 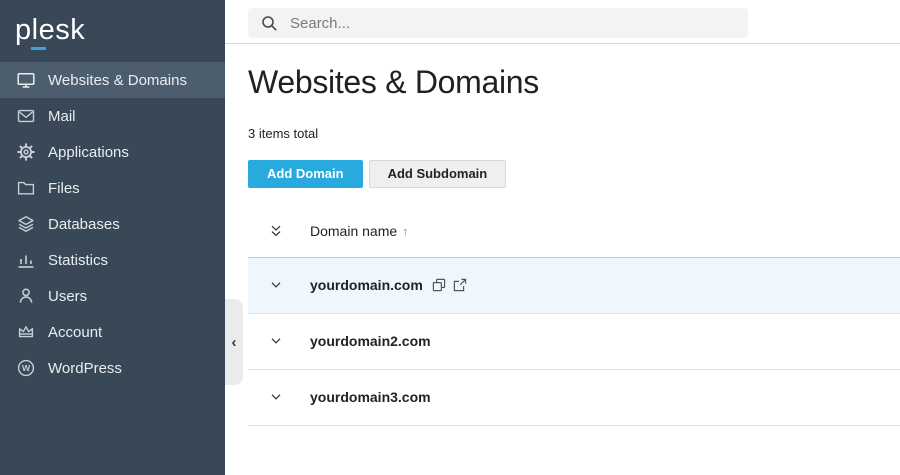 I want to click on add-domain-button: Add Domain, so click(x=305, y=173).